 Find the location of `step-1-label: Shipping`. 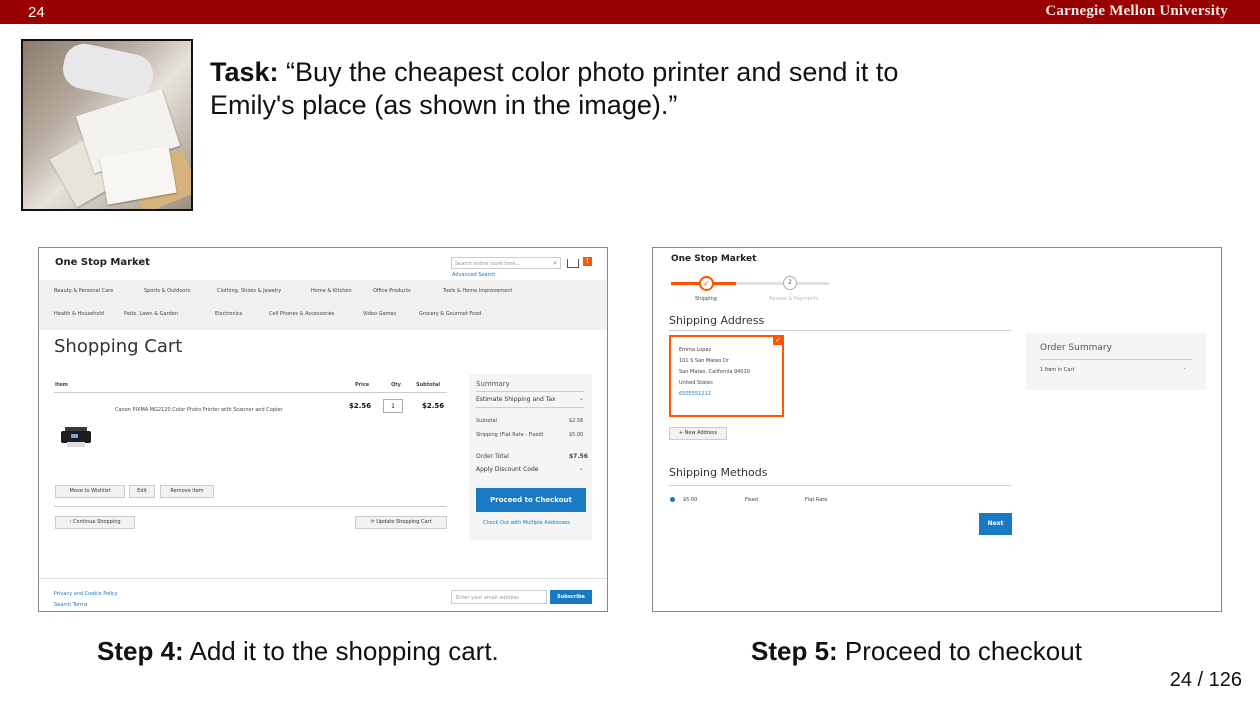

step-1-label: Shipping is located at coordinates (706, 299).